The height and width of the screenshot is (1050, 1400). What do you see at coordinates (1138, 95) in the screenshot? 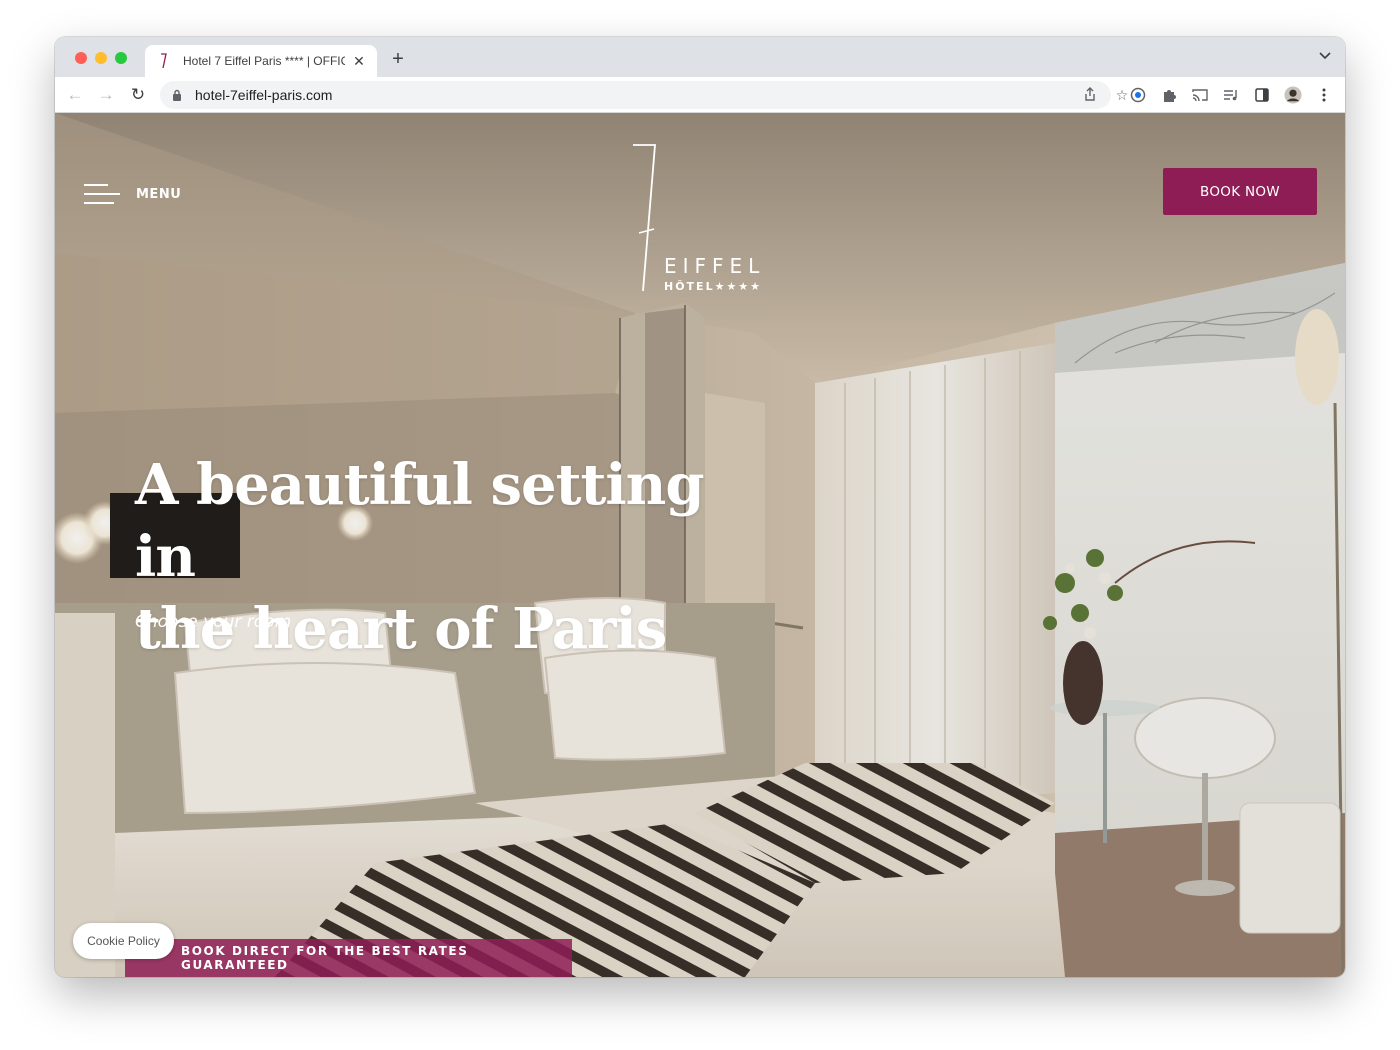
I see `extension-sync-icon` at bounding box center [1138, 95].